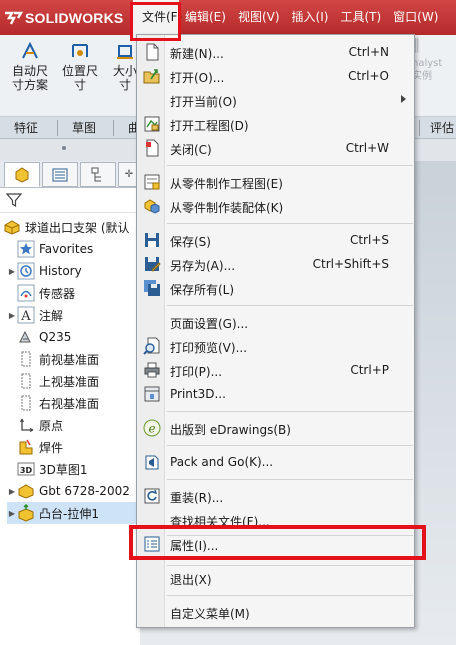 This screenshot has width=456, height=645. I want to click on tree-item-structure-member: ▶ Gbt 6728-2002, so click(68, 491).